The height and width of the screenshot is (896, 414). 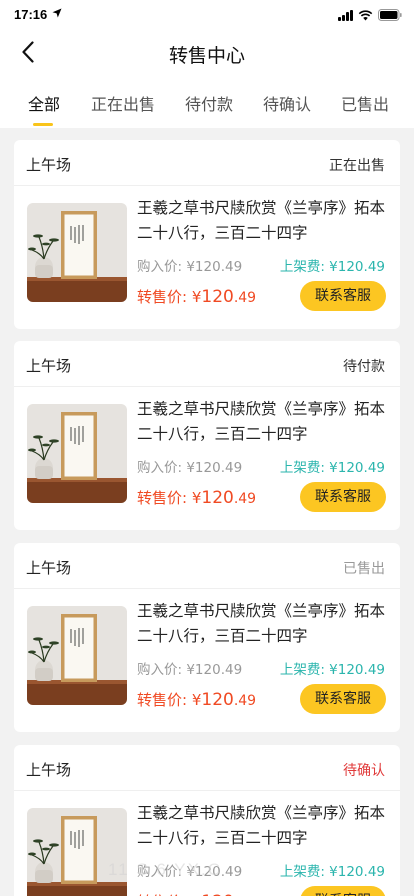 What do you see at coordinates (365, 14) in the screenshot?
I see `wifi-icon` at bounding box center [365, 14].